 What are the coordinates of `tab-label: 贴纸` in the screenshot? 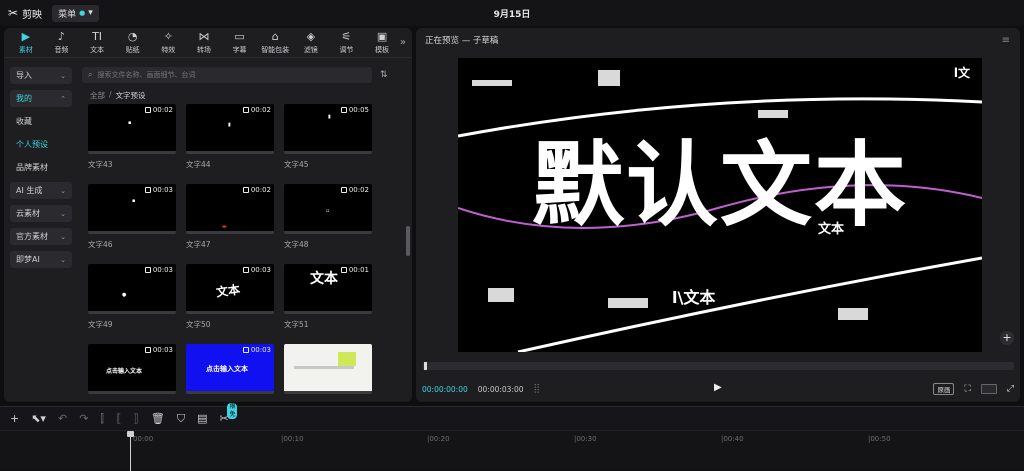 It's located at (132, 49).